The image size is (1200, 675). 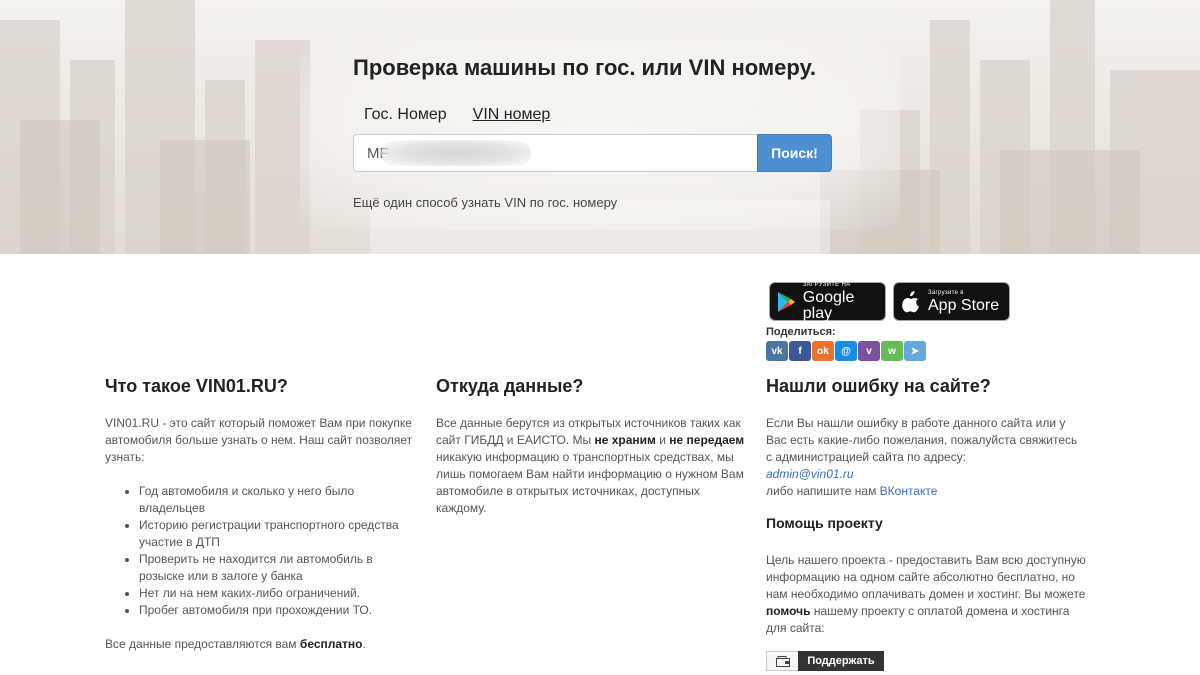 I want to click on vk-contact-link: ВКонтакте, so click(x=909, y=491).